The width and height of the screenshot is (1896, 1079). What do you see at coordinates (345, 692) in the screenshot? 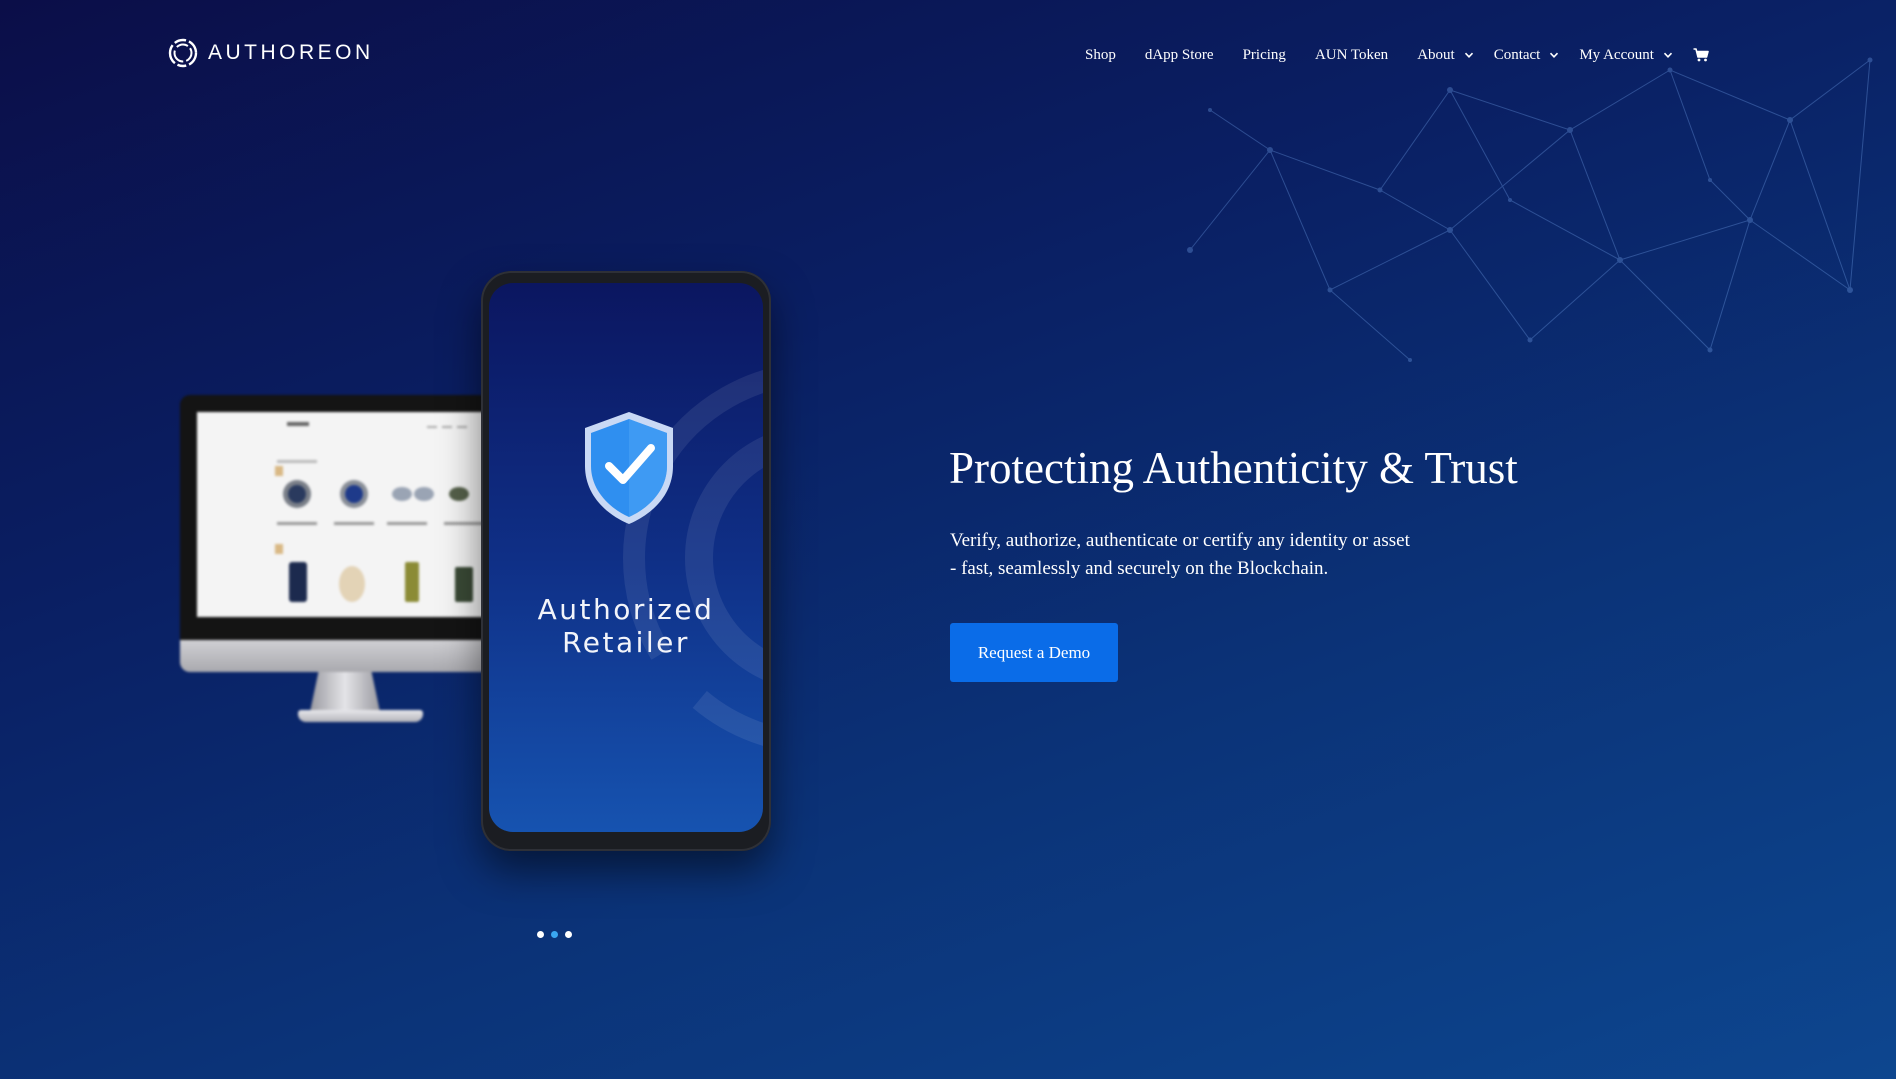
I see `monitor-stand` at bounding box center [345, 692].